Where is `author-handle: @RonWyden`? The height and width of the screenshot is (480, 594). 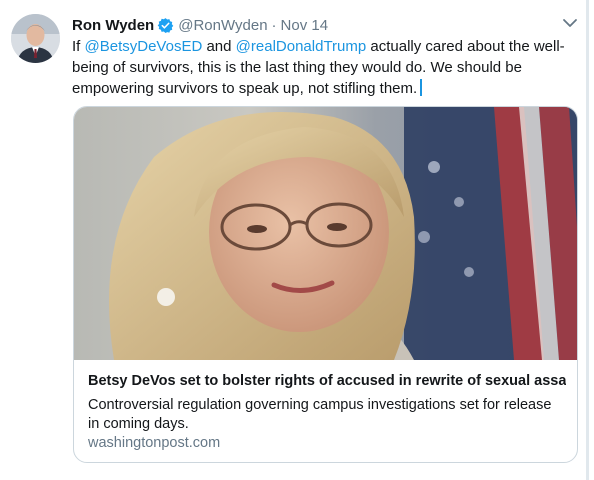
author-handle: @RonWyden is located at coordinates (222, 25).